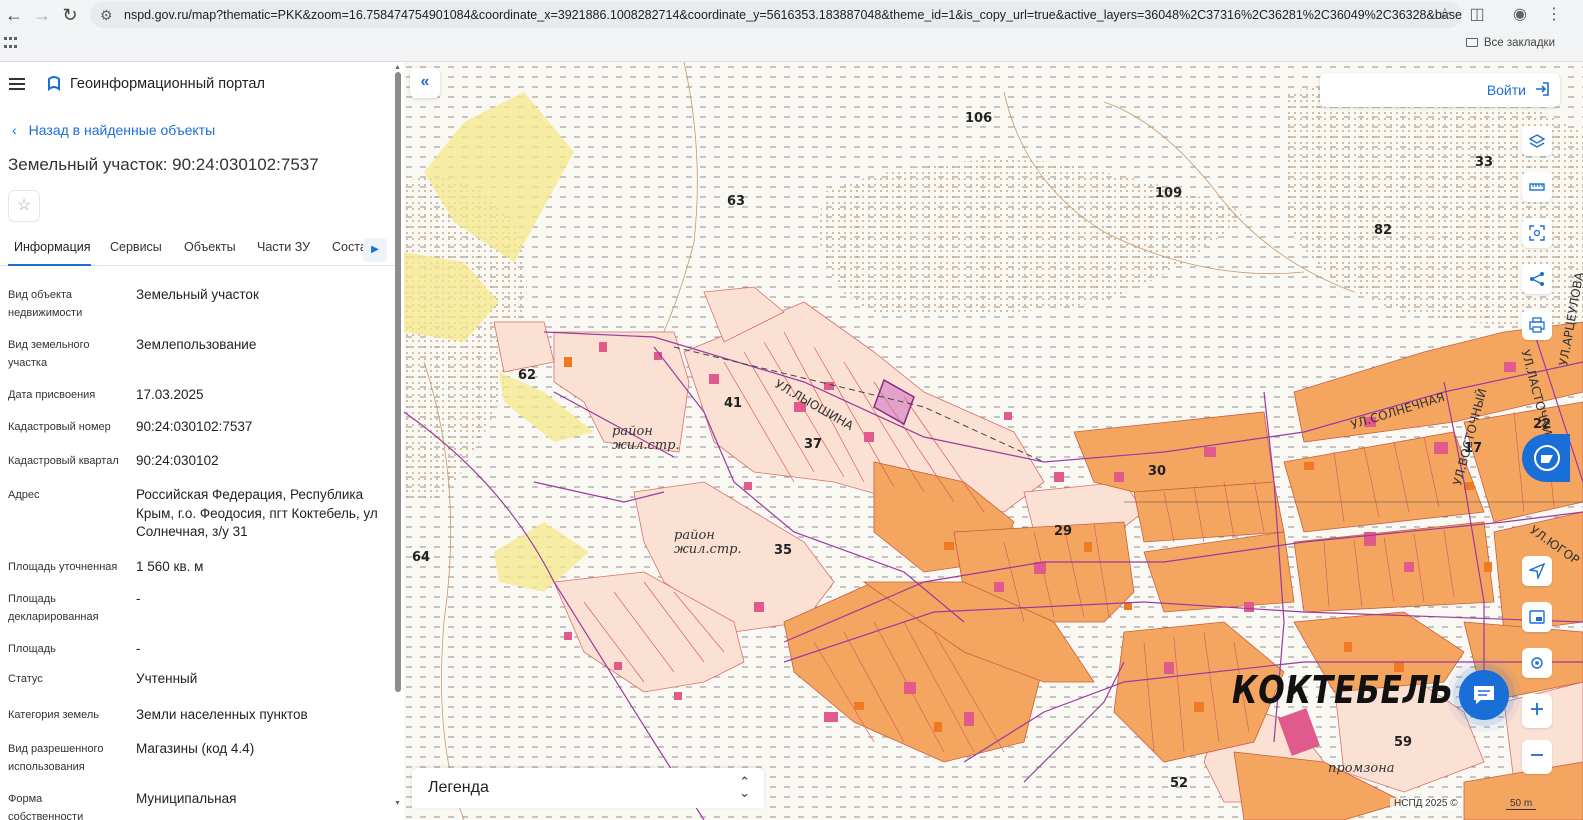 The image size is (1583, 820). Describe the element at coordinates (979, 118) in the screenshot. I see `map-number-label: 106` at that location.